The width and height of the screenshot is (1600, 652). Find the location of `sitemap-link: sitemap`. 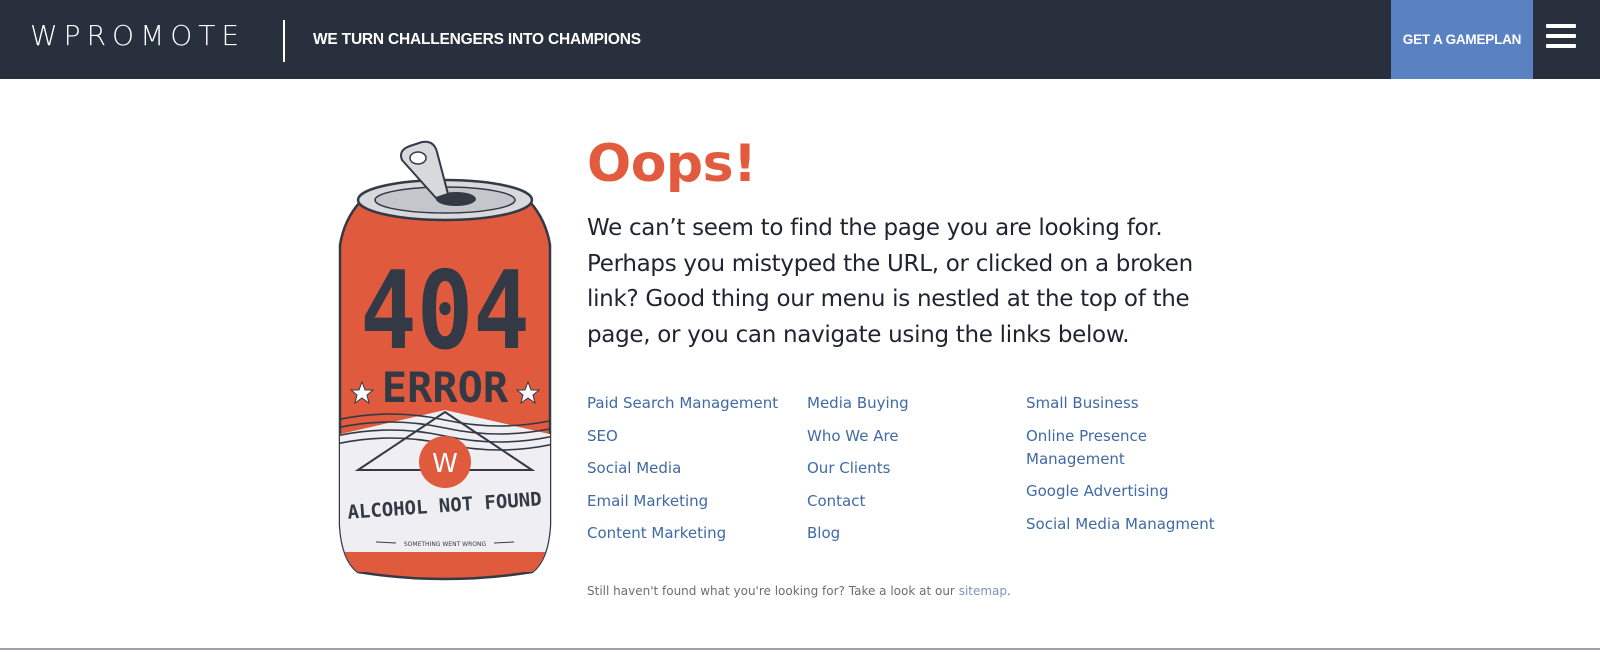

sitemap-link: sitemap is located at coordinates (983, 591).